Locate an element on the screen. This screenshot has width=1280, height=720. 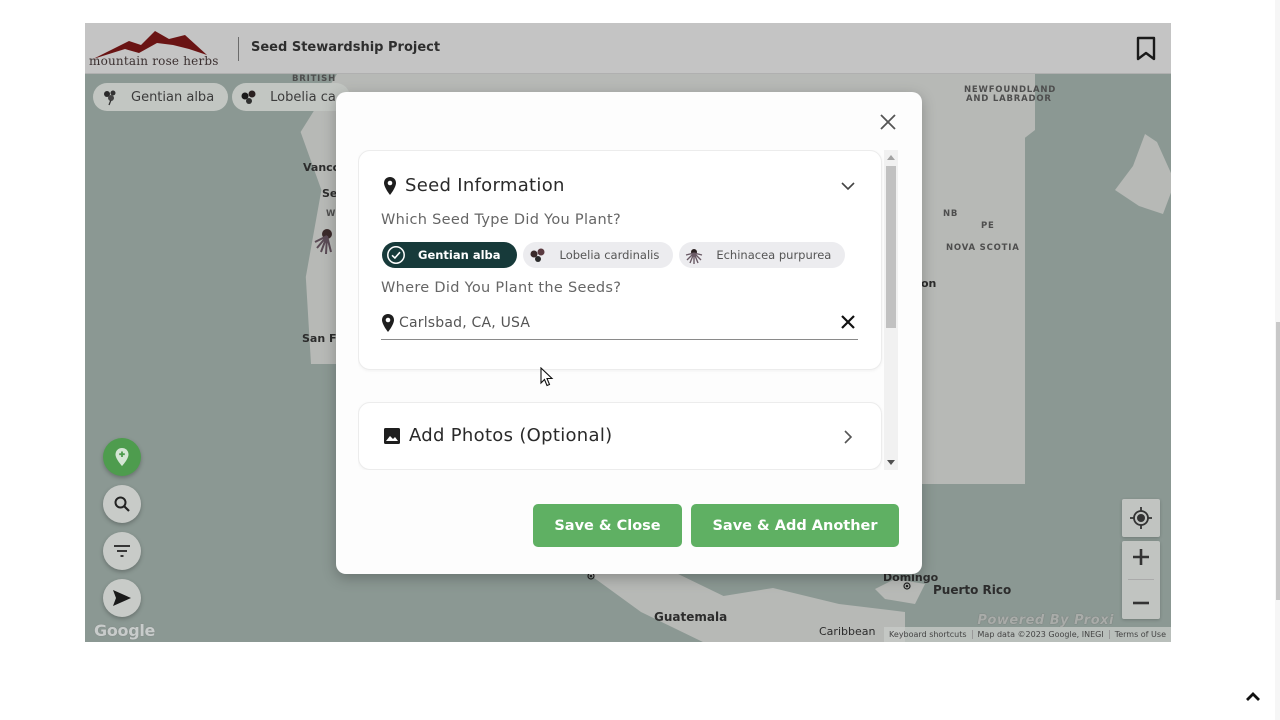
seed-option-lobelia-cardinalis: Lobelia cardinalis is located at coordinates (598, 255).